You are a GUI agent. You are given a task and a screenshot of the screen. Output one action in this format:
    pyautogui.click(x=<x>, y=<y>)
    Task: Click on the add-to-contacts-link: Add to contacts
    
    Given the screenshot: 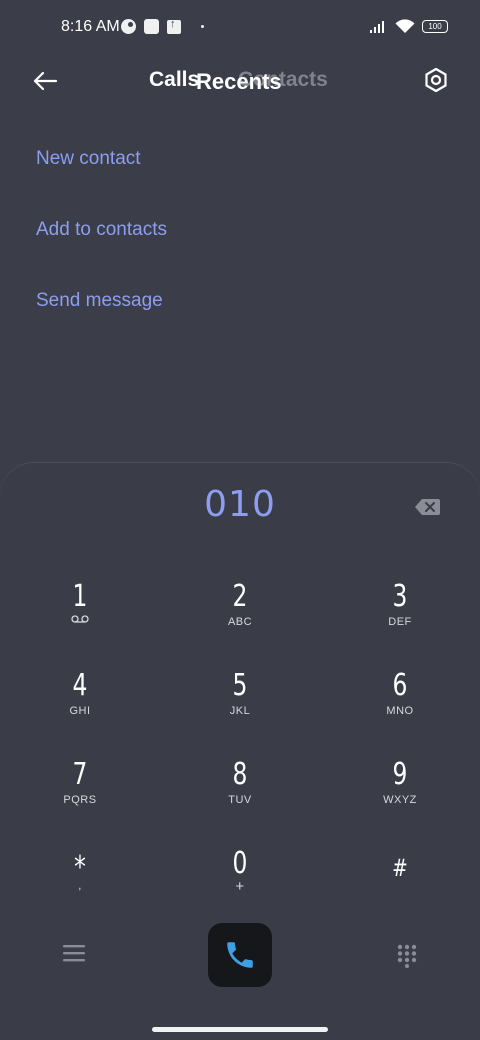 What is the action you would take?
    pyautogui.click(x=101, y=230)
    